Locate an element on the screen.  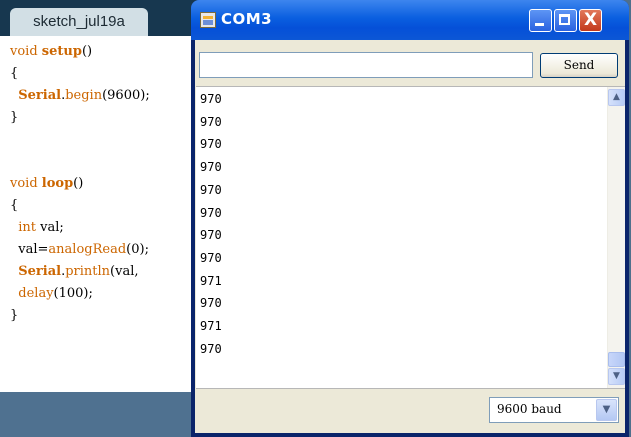
code-line: int val; is located at coordinates (37, 228).